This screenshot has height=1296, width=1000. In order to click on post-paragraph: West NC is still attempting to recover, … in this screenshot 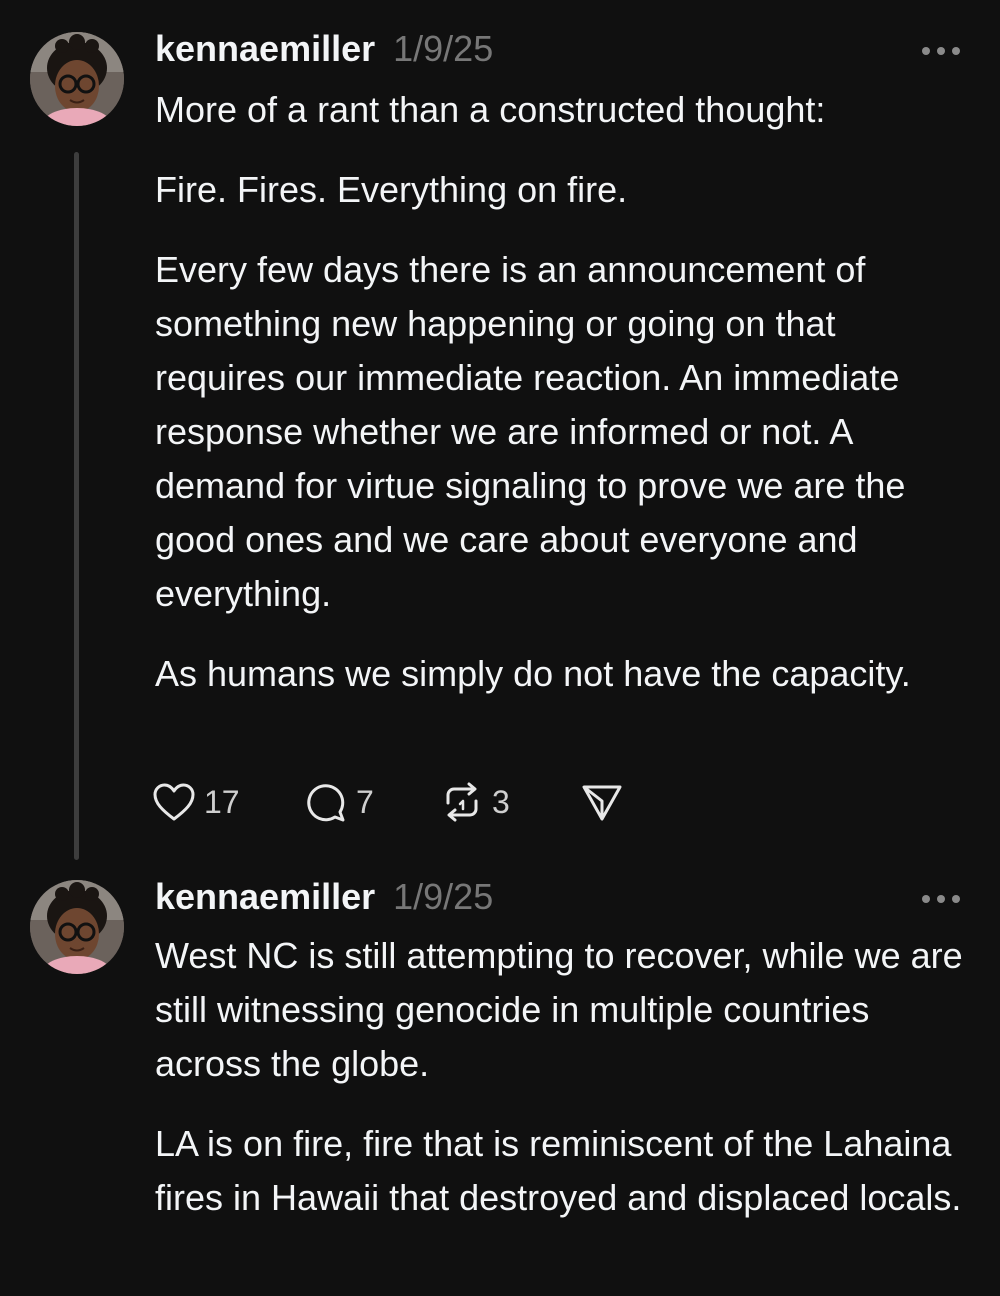, I will do `click(559, 1009)`.